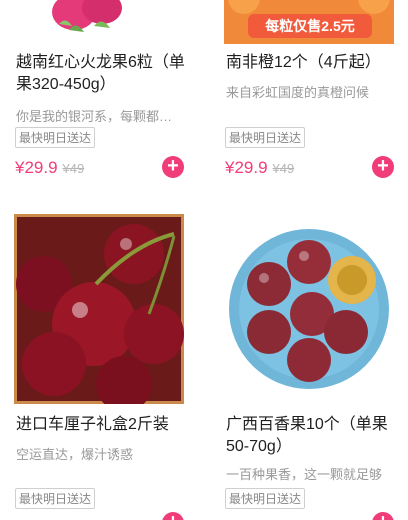 This screenshot has width=408, height=520. I want to click on image-promo-text: 每粒仅售2.5元, so click(310, 26).